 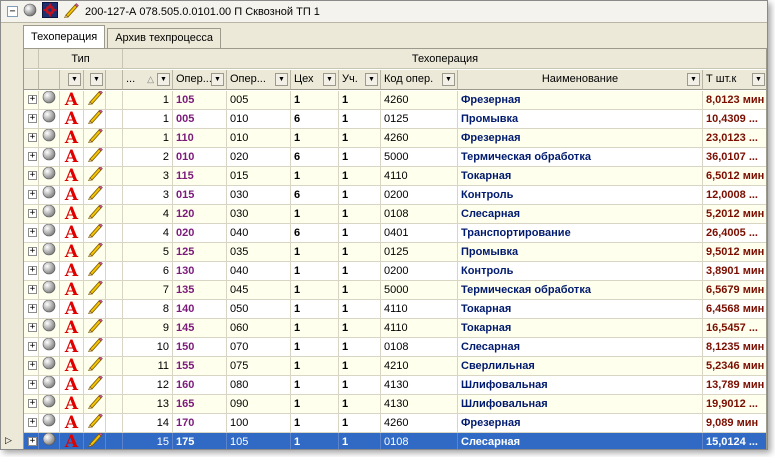 What do you see at coordinates (64, 36) in the screenshot?
I see `tab-techoperation: Техоперация` at bounding box center [64, 36].